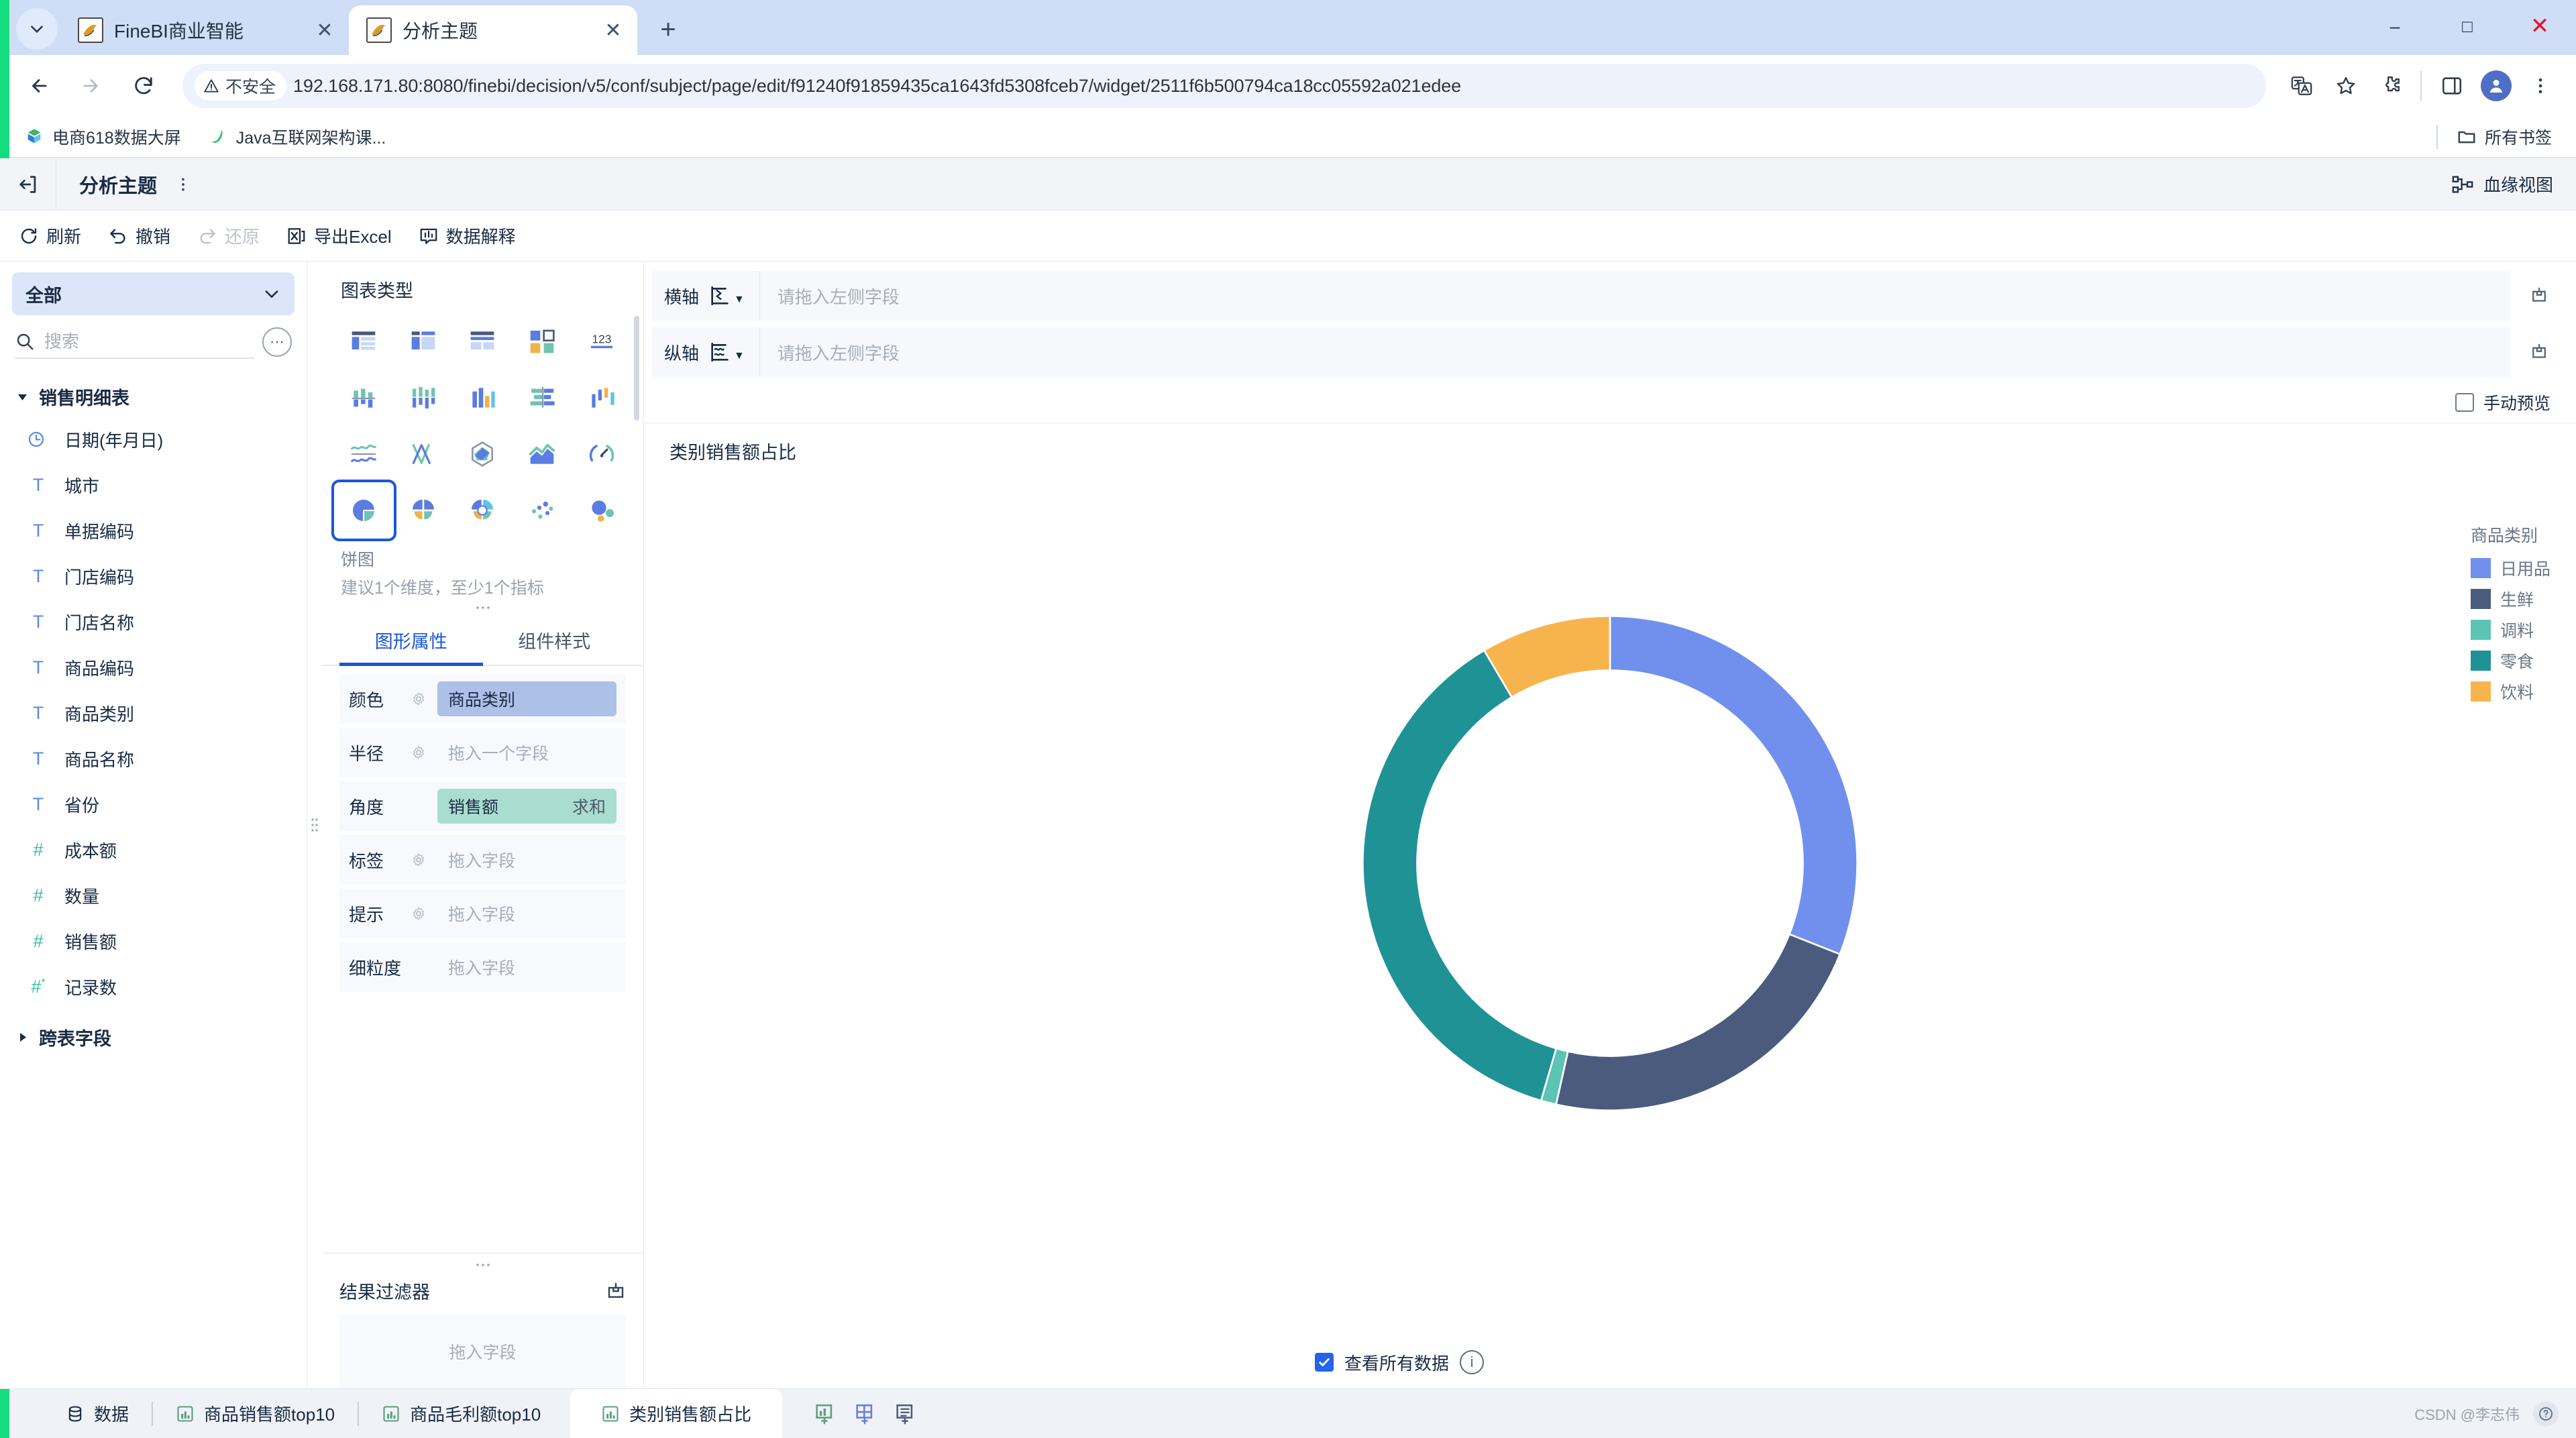  What do you see at coordinates (153, 576) in the screenshot?
I see `field-item: T 门店编码` at bounding box center [153, 576].